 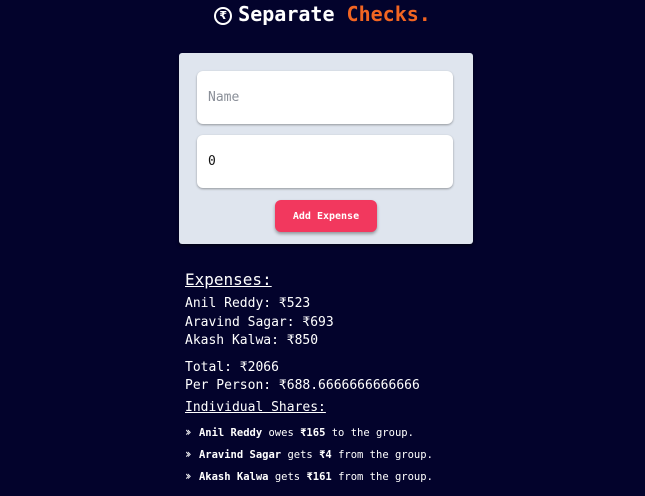 I want to click on name-input, so click(x=325, y=97).